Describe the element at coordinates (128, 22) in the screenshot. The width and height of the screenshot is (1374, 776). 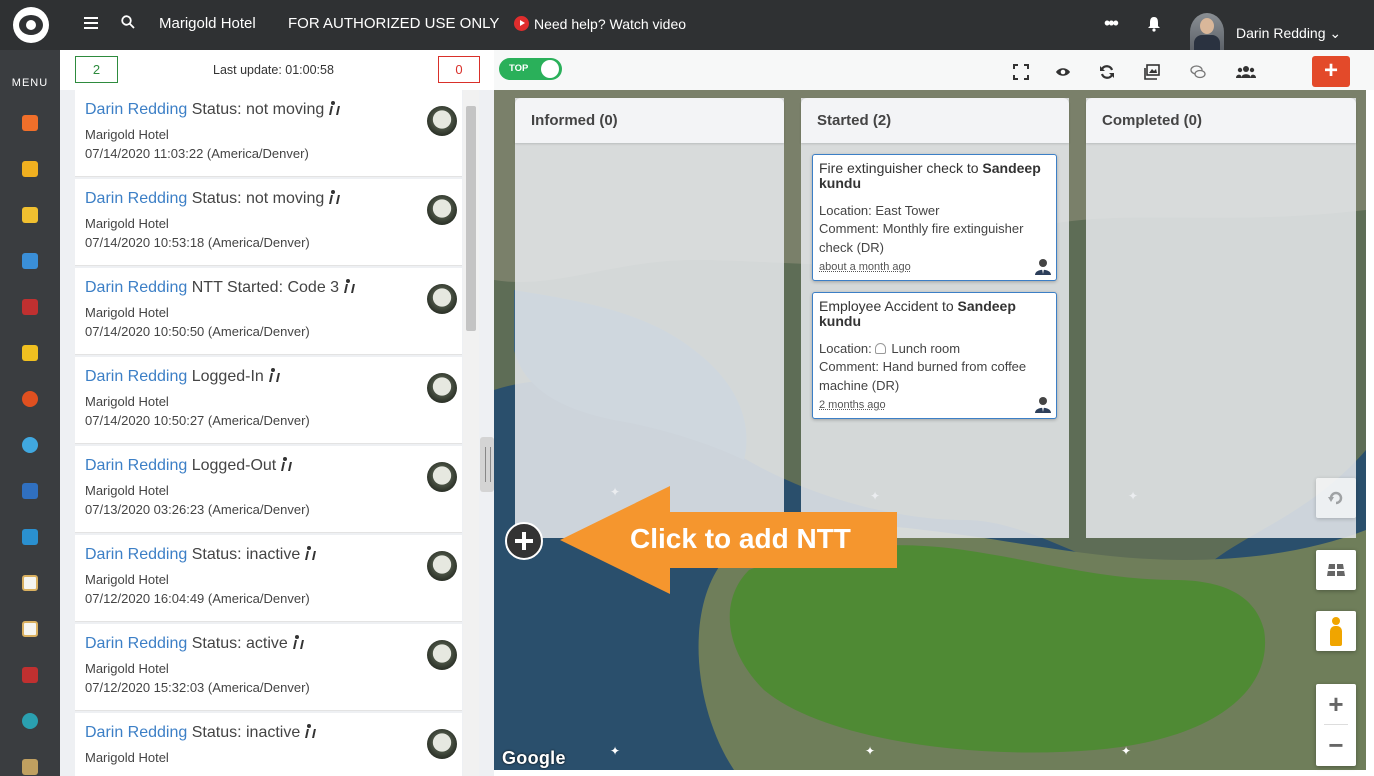
I see `search-icon` at that location.